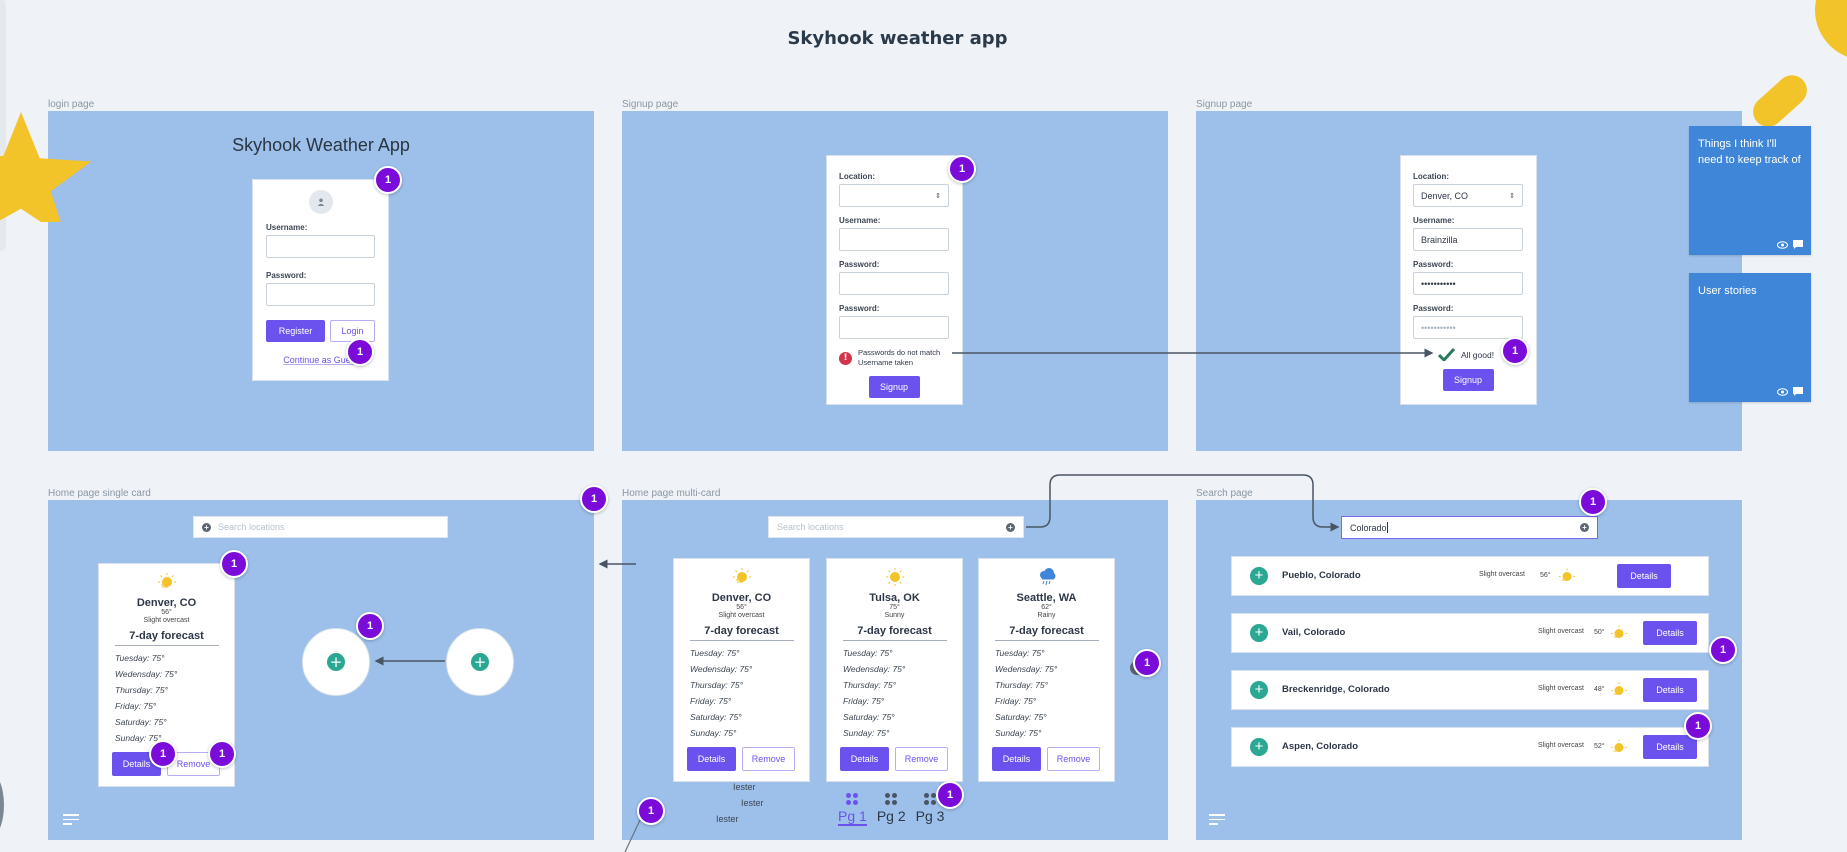  I want to click on username-input: Brainzilla, so click(1468, 239).